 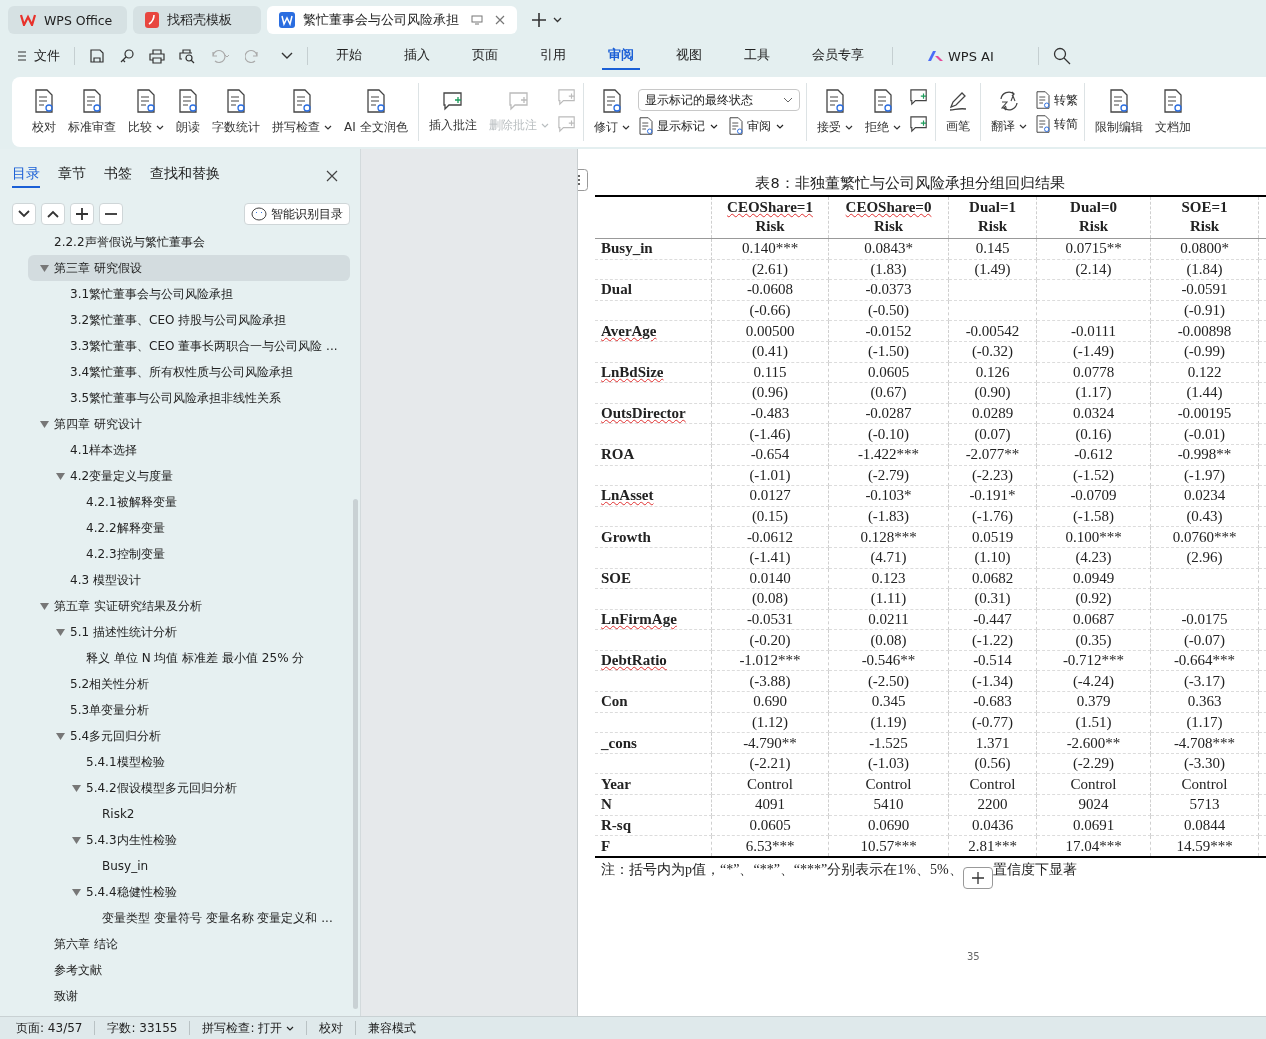 I want to click on sidebar-tab: 目录, so click(x=26, y=176).